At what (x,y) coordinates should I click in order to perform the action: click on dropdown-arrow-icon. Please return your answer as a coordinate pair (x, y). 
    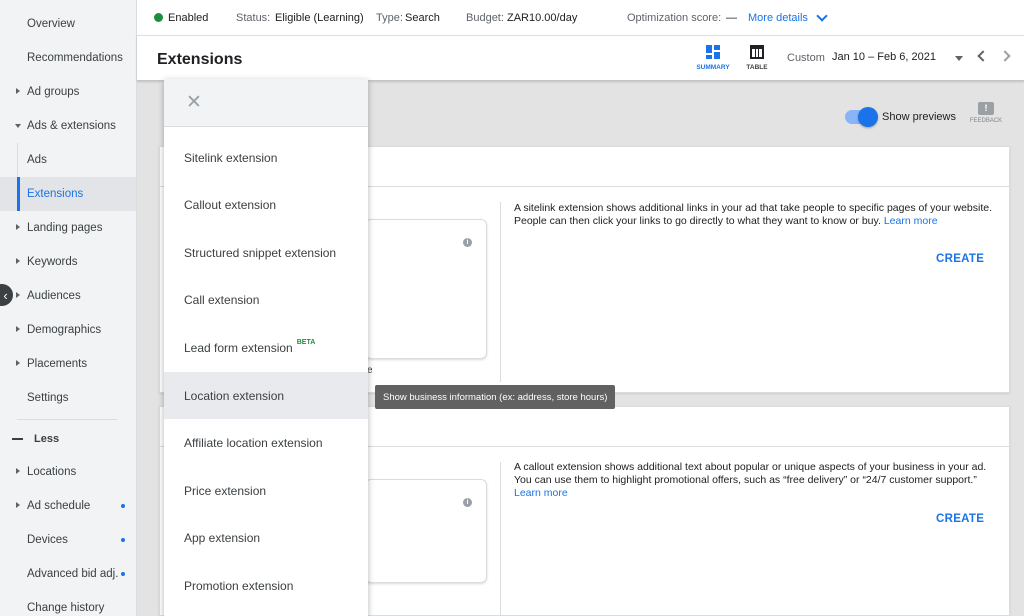
    Looking at the image, I should click on (959, 58).